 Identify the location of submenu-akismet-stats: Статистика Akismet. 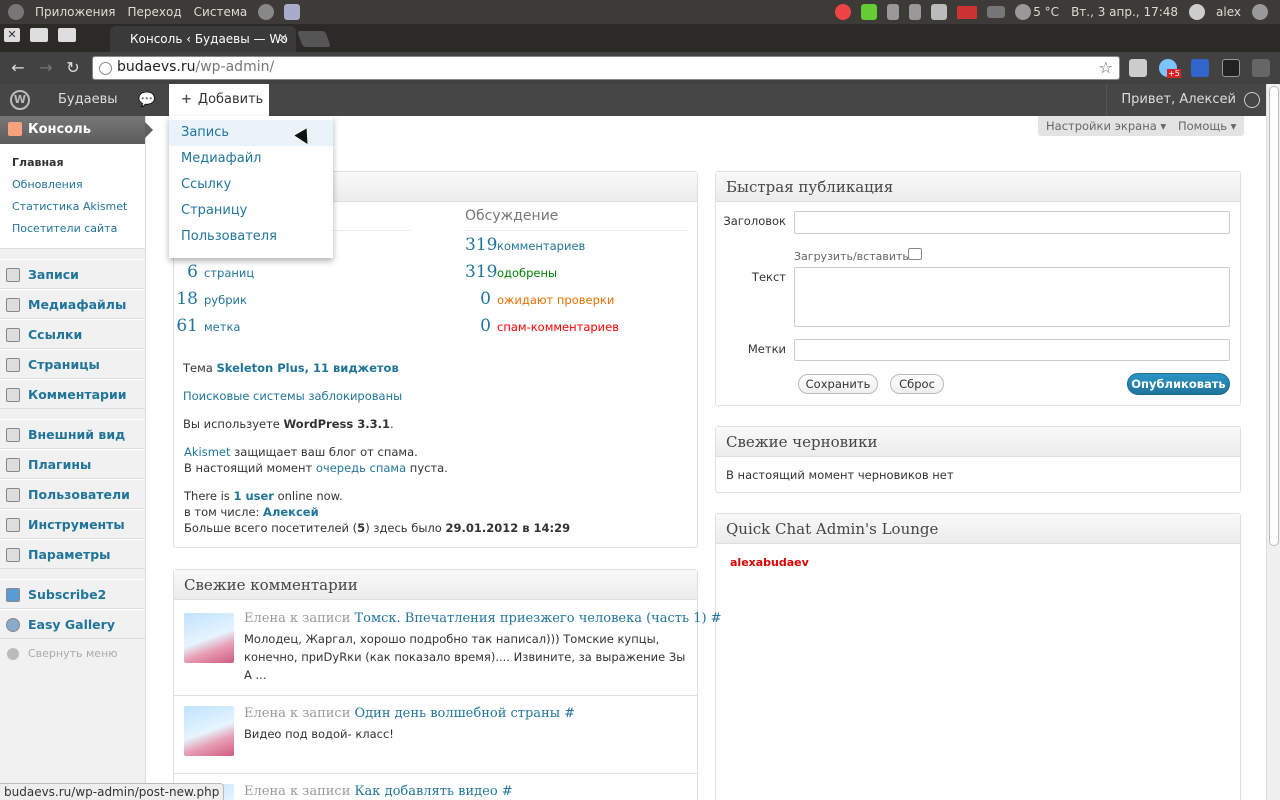
(72, 207).